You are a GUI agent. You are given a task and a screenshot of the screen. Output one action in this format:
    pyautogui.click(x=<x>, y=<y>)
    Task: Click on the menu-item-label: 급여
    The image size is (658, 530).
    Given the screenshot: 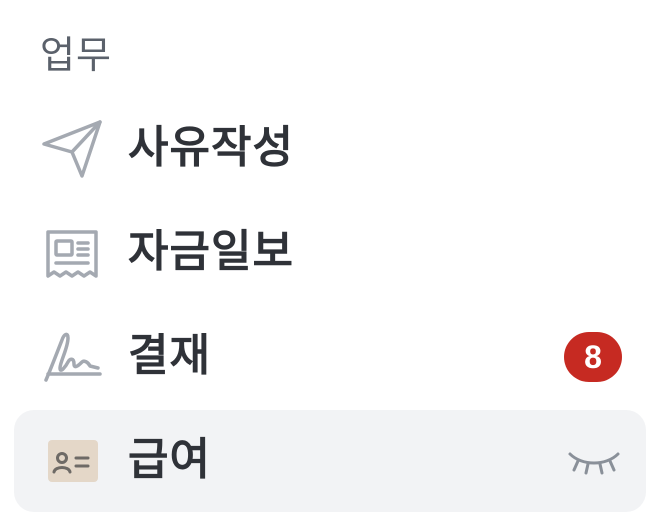 What is the action you would take?
    pyautogui.click(x=169, y=459)
    